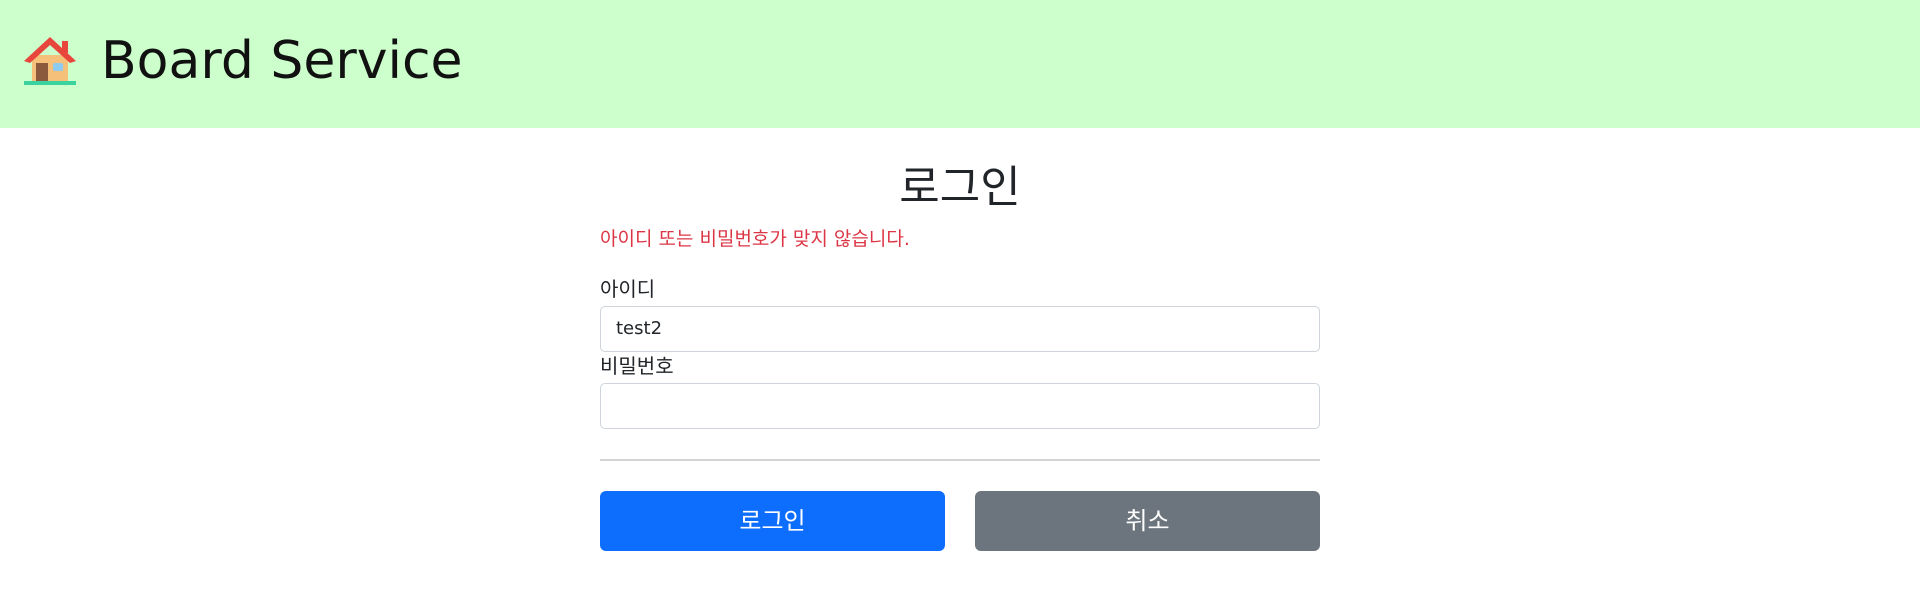 This screenshot has width=1920, height=604. What do you see at coordinates (50, 60) in the screenshot?
I see `house-icon` at bounding box center [50, 60].